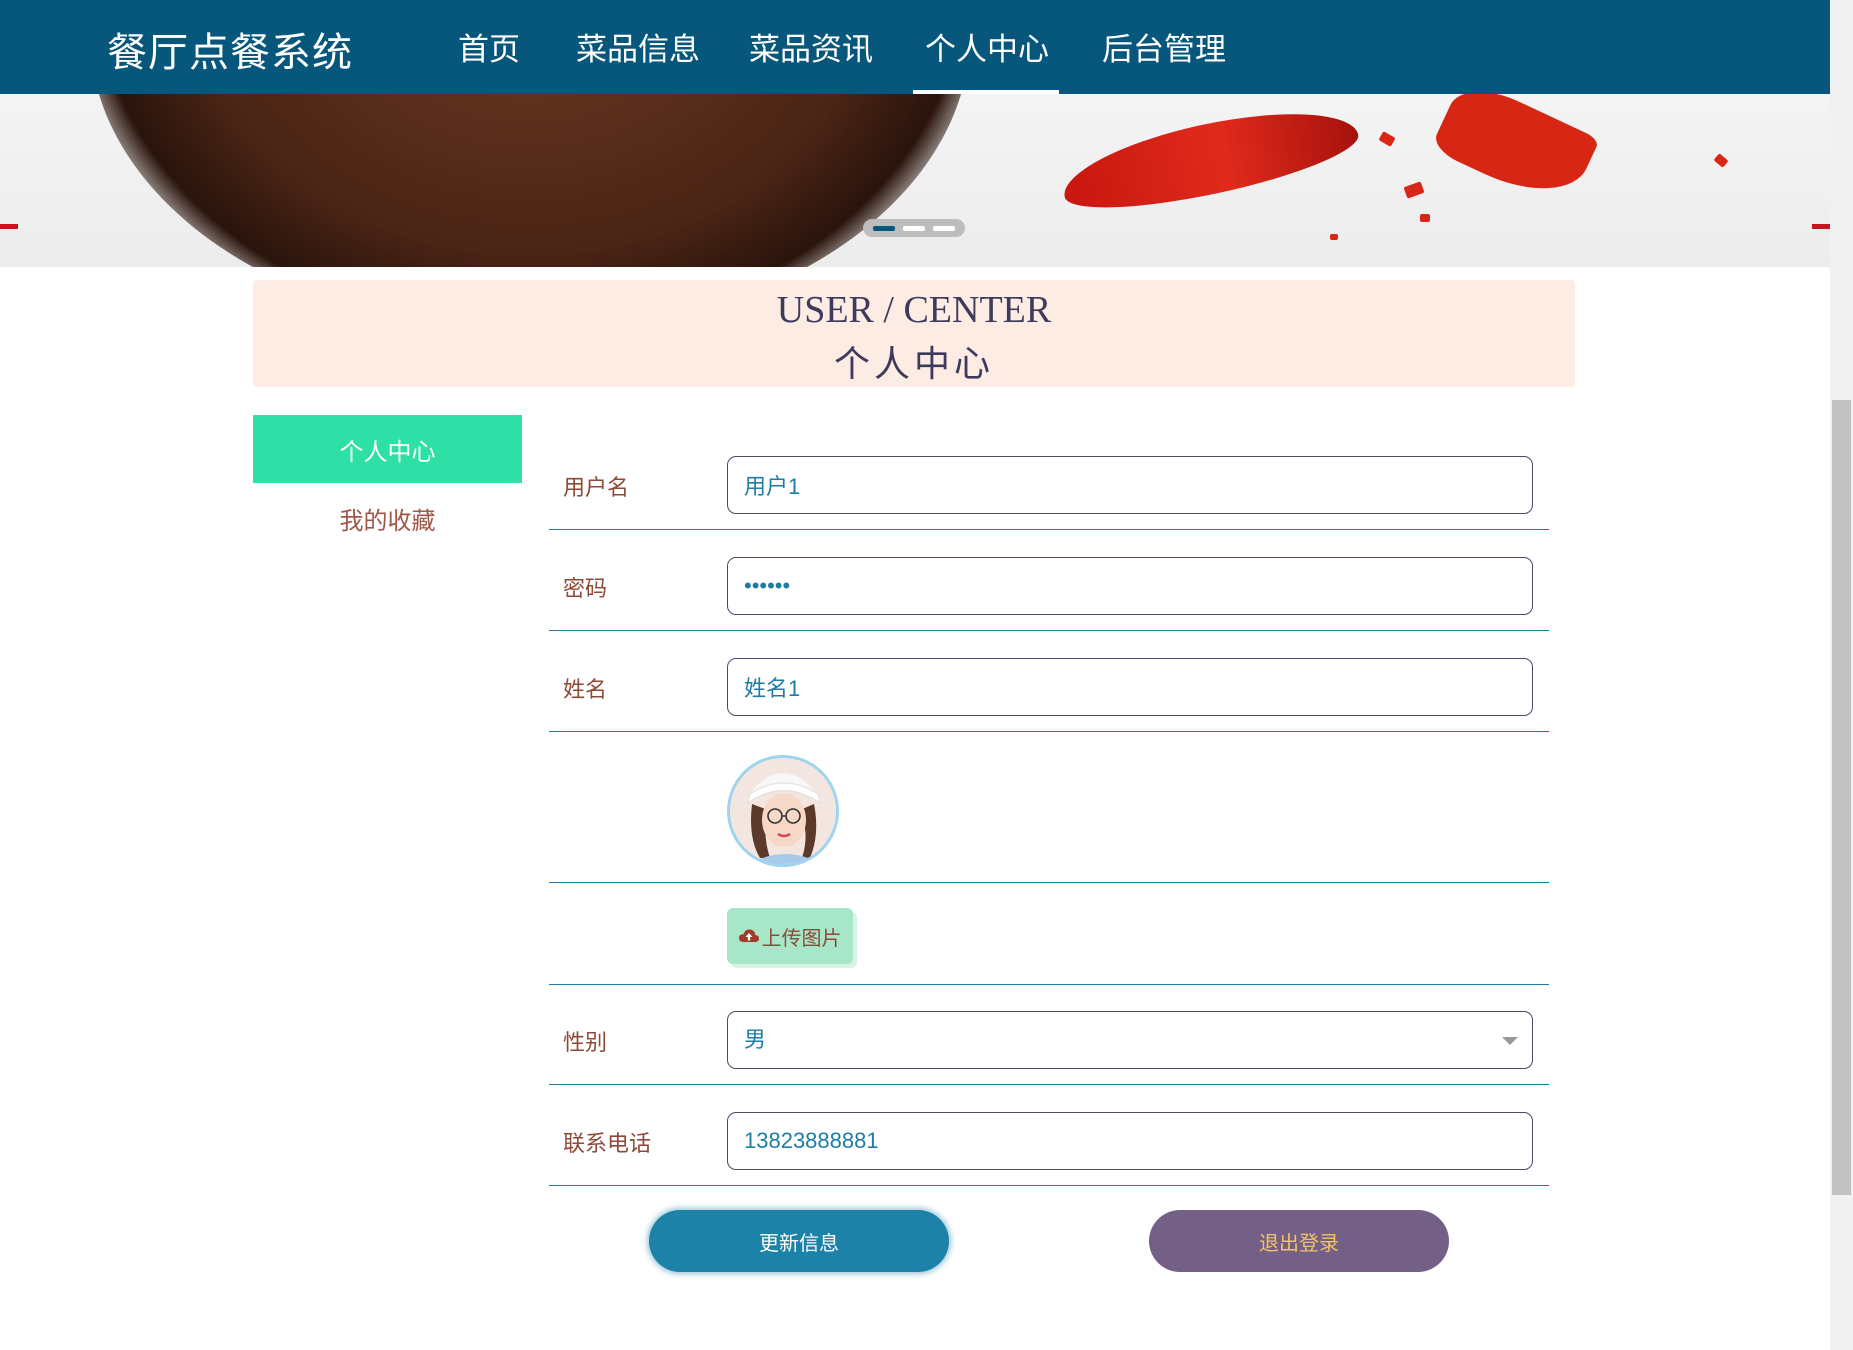 Image resolution: width=1853 pixels, height=1350 pixels. I want to click on username-label: 用户名, so click(596, 488).